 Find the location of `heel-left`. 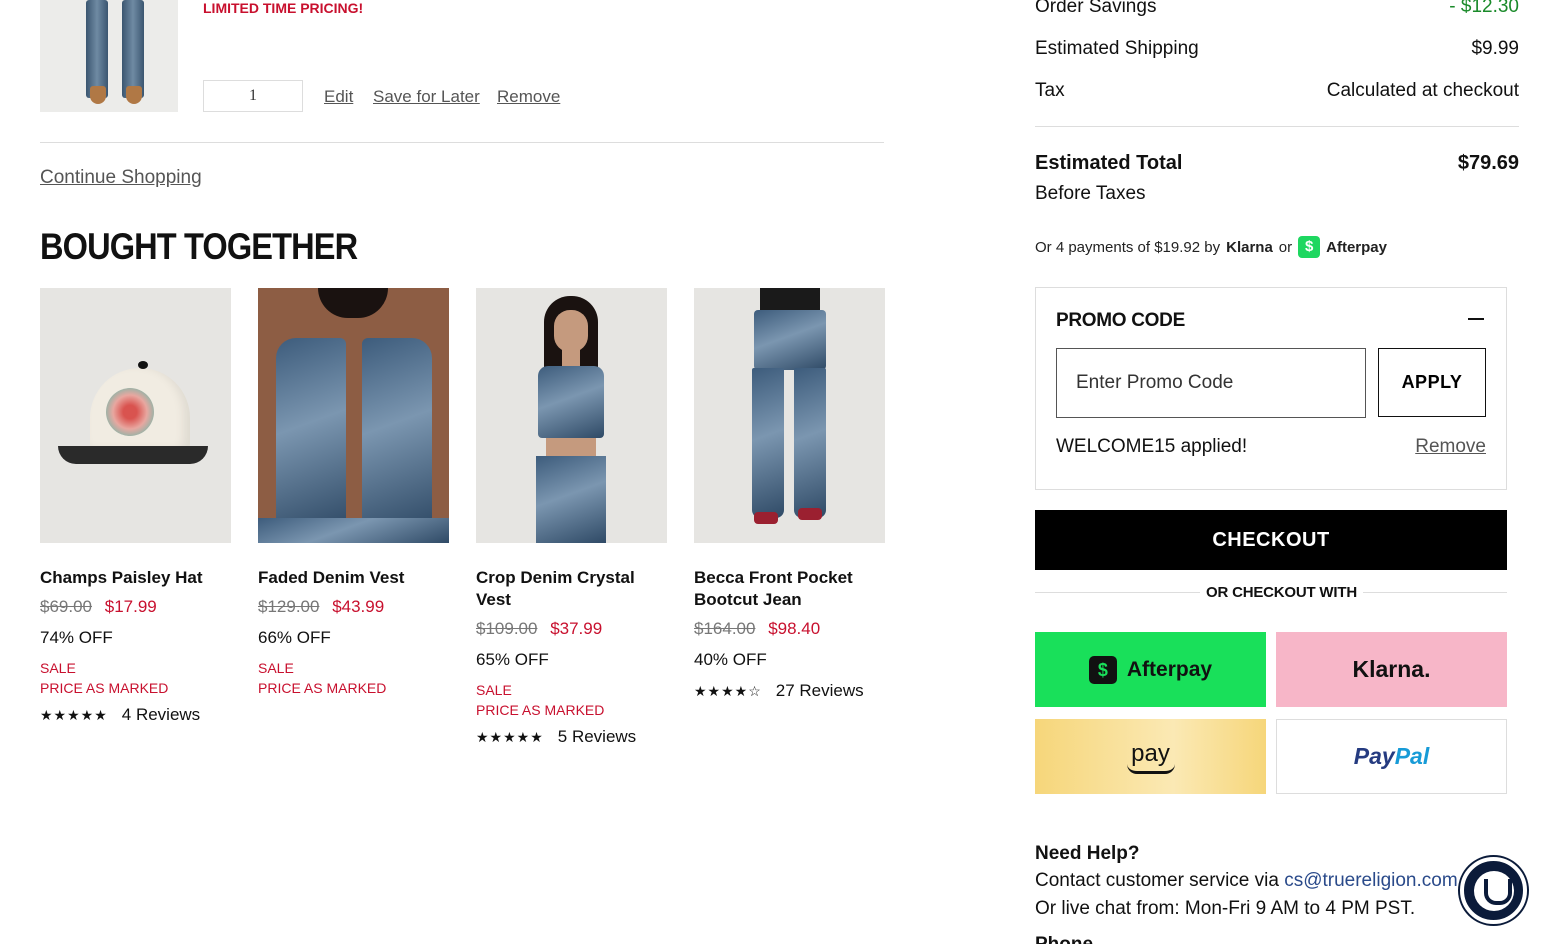

heel-left is located at coordinates (766, 518).